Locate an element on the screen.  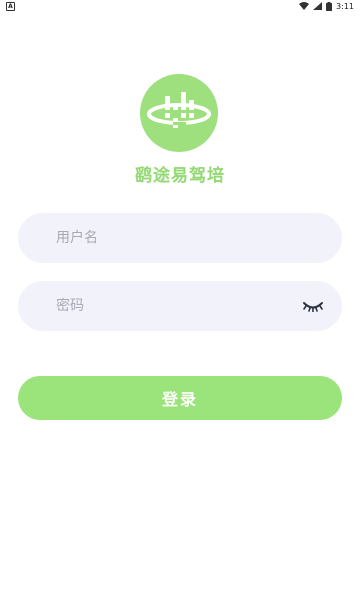
password-field is located at coordinates (180, 306).